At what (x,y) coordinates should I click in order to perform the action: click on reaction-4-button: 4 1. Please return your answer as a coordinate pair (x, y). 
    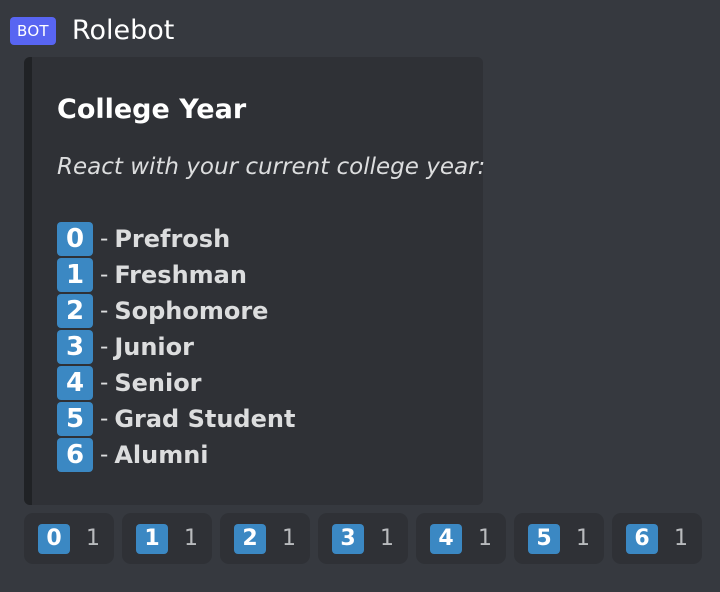
    Looking at the image, I should click on (461, 538).